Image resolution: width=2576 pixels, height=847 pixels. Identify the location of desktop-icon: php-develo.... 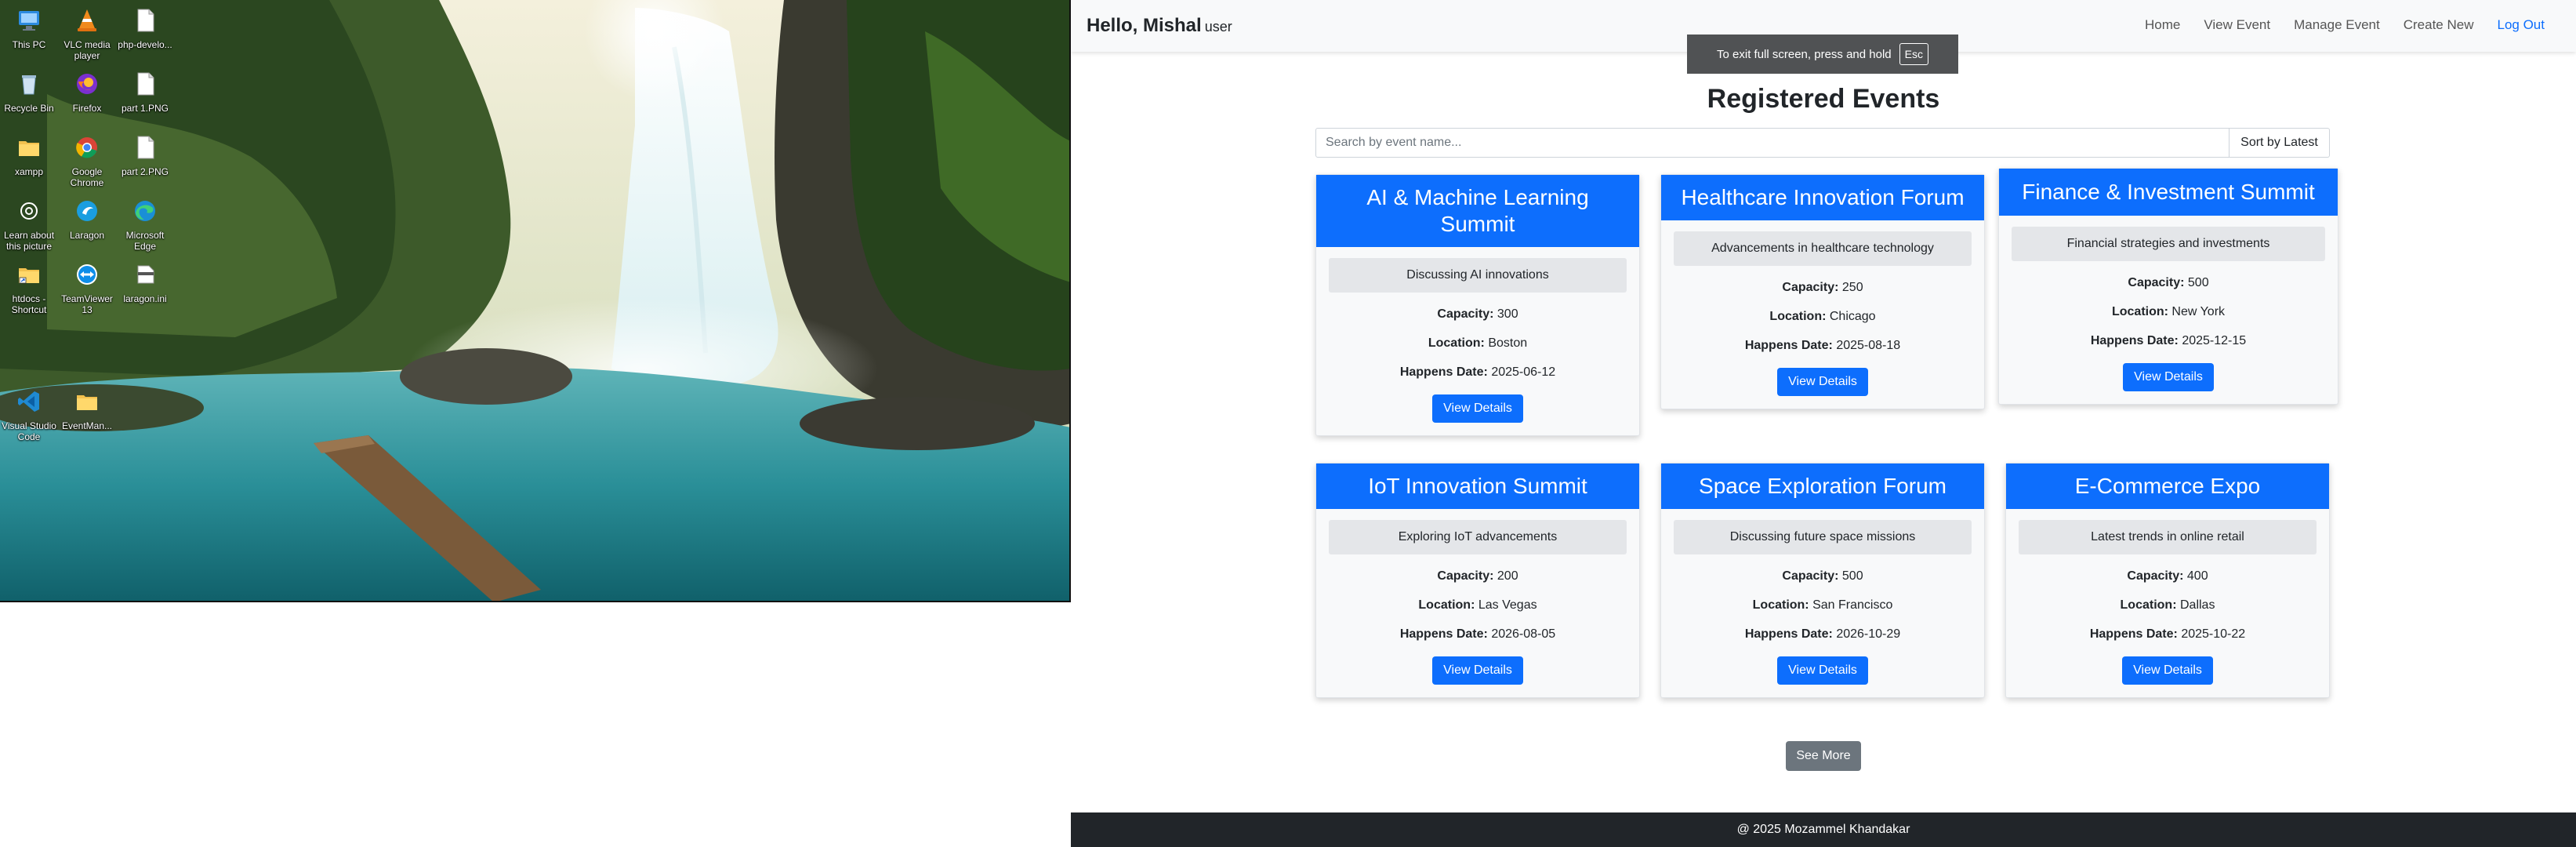
(145, 26).